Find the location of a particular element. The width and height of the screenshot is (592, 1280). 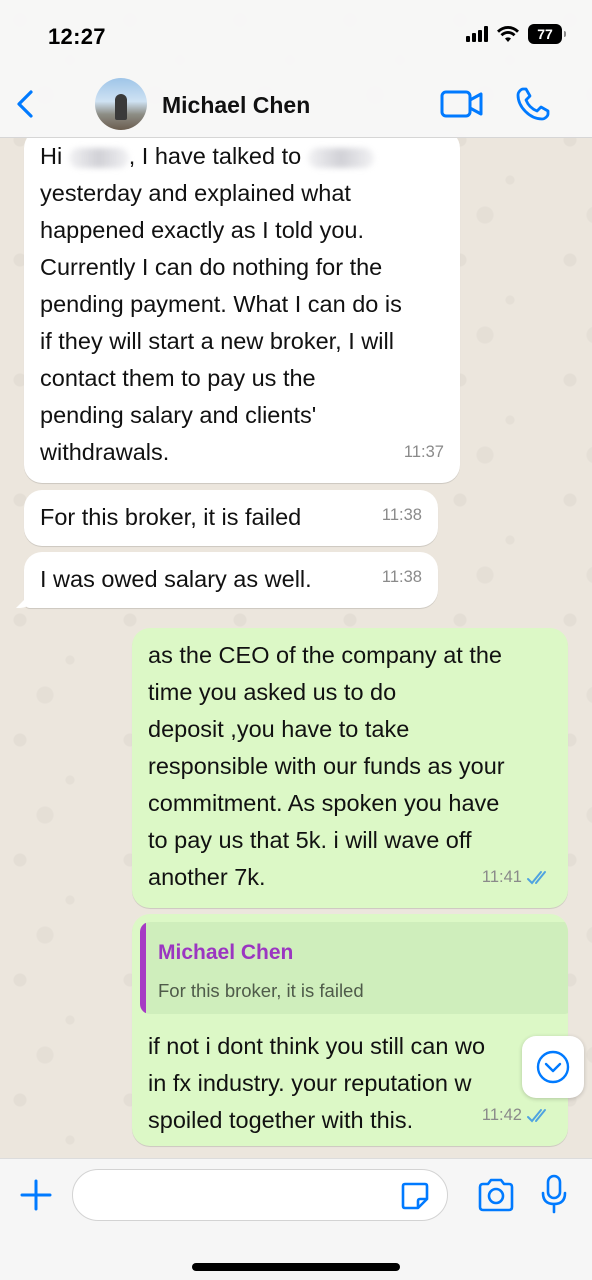

microphone-icon is located at coordinates (554, 1194).